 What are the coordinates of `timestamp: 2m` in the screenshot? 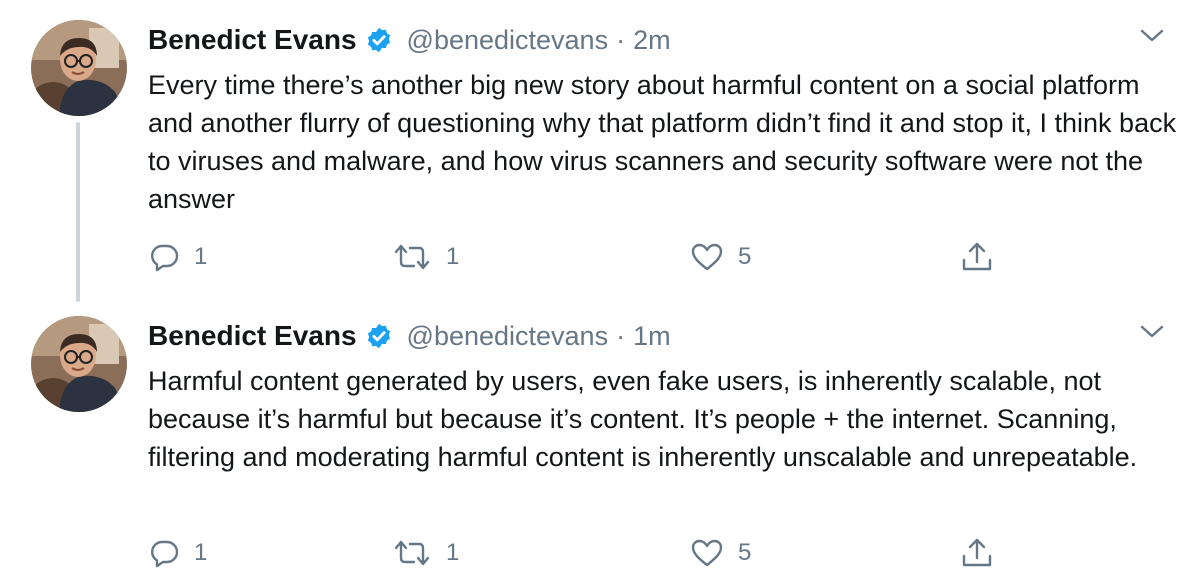 It's located at (652, 40).